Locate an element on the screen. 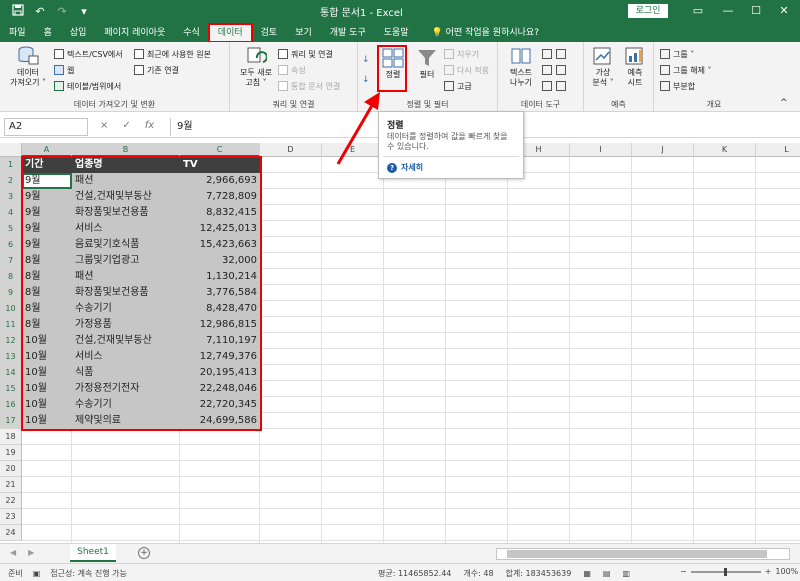  consolidate-icon is located at coordinates (561, 70).